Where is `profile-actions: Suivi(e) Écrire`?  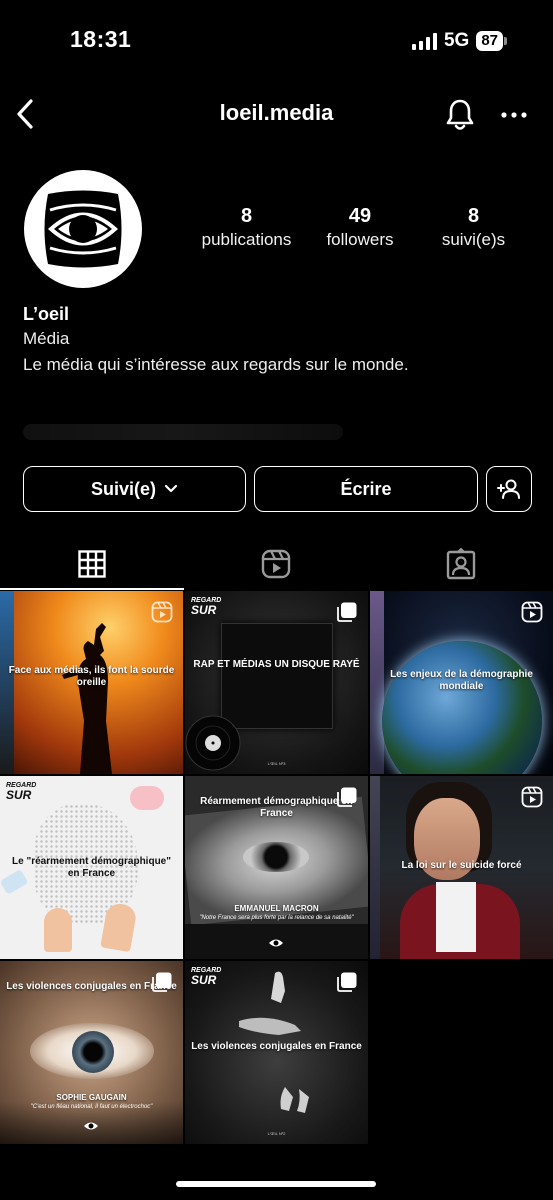
profile-actions: Suivi(e) Écrire is located at coordinates (277, 489).